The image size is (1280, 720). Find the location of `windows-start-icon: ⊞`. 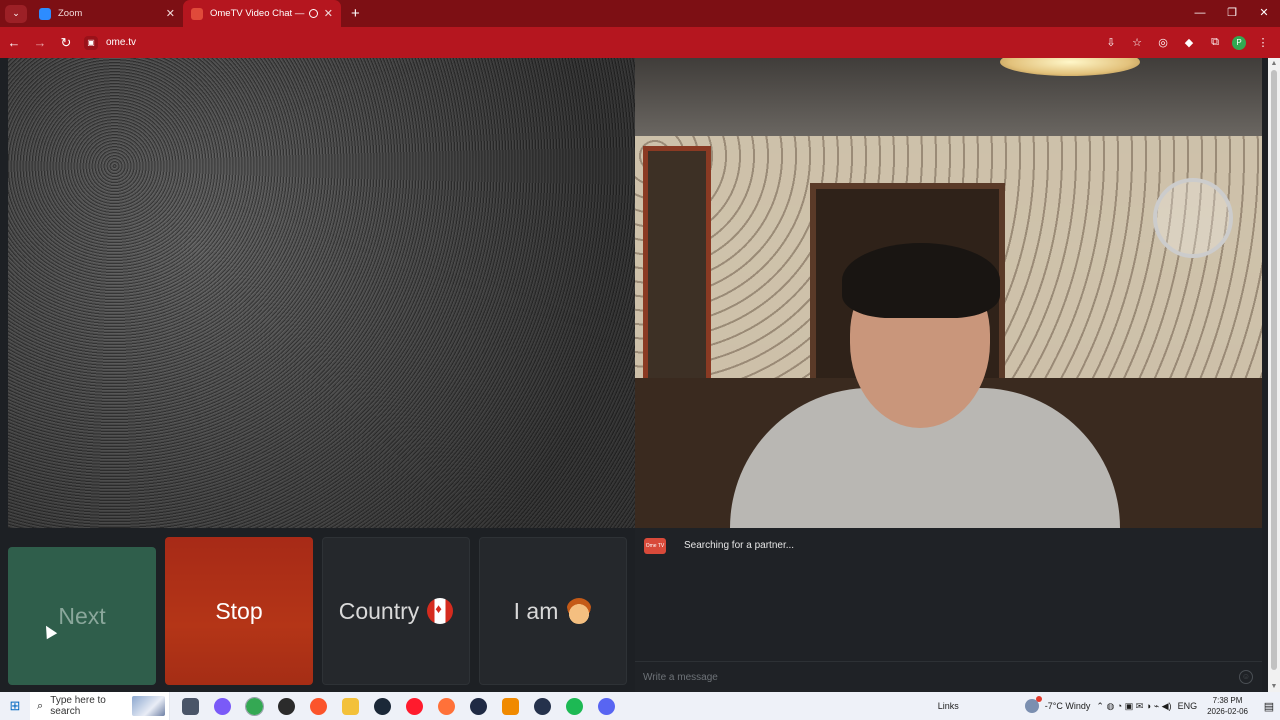

windows-start-icon: ⊞ is located at coordinates (15, 706).